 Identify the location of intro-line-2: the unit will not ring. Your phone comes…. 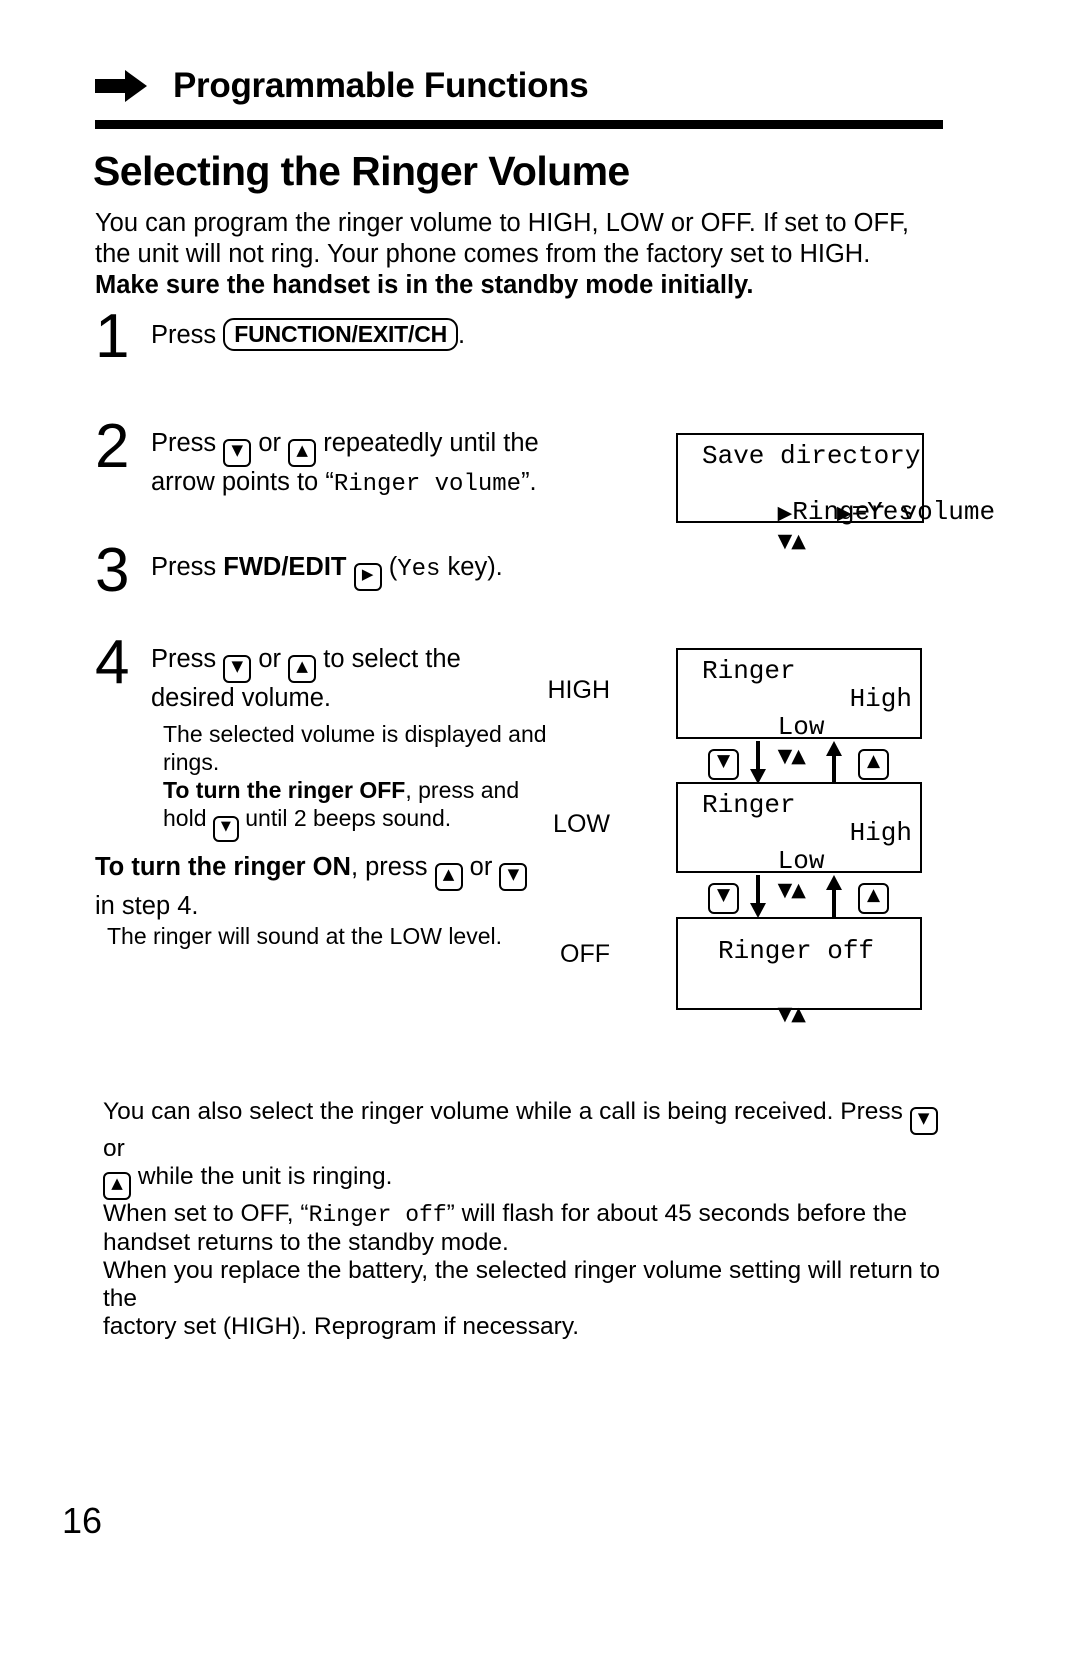
(483, 254).